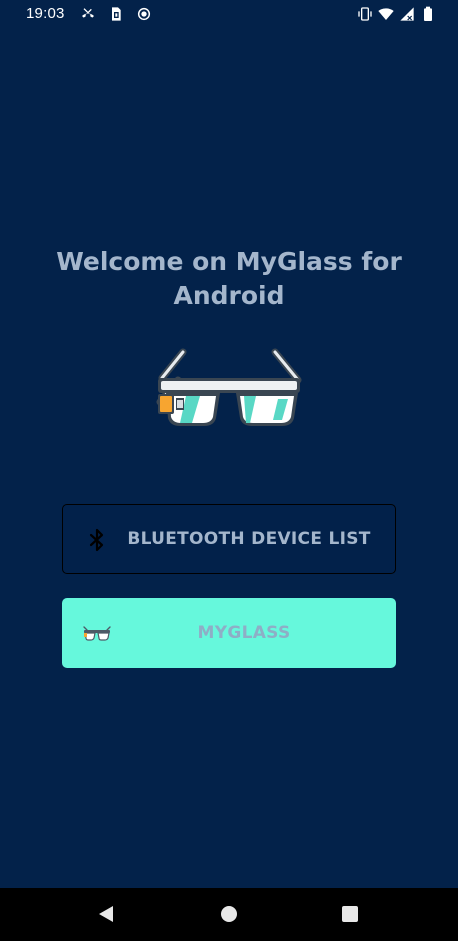 The width and height of the screenshot is (458, 941). I want to click on navigation-bar, so click(229, 914).